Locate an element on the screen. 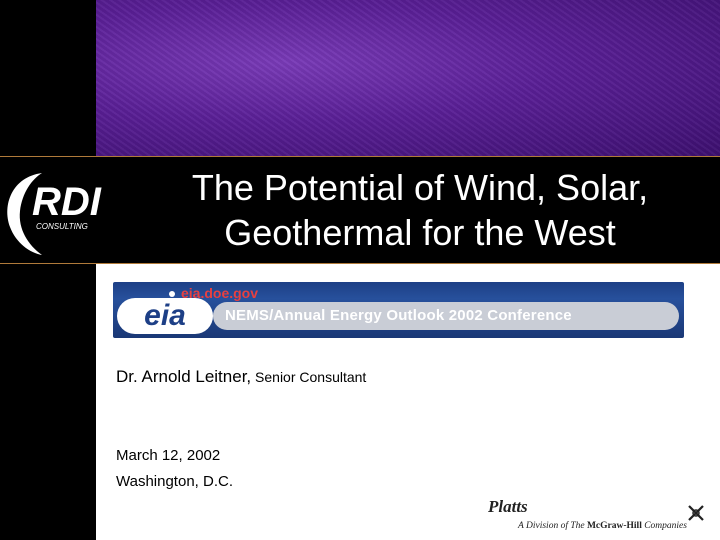 Image resolution: width=720 pixels, height=540 pixels. company-suffix: Companies is located at coordinates (664, 526).